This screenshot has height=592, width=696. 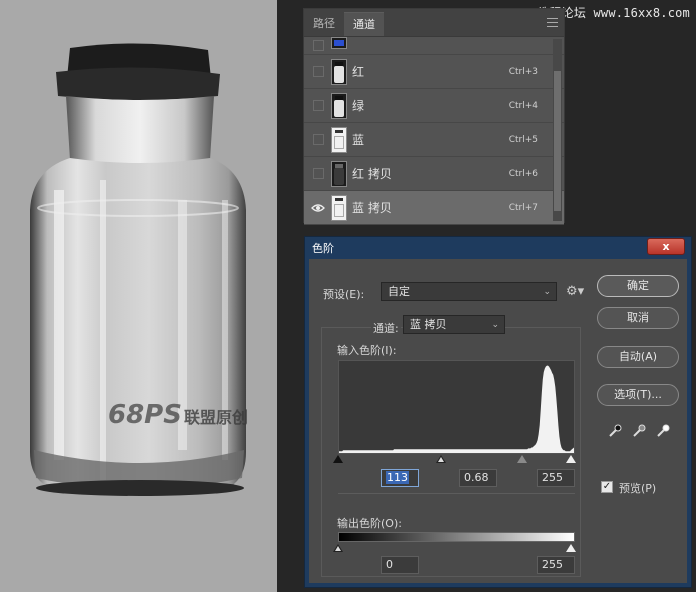 I want to click on input-black-value: 113, so click(x=397, y=477).